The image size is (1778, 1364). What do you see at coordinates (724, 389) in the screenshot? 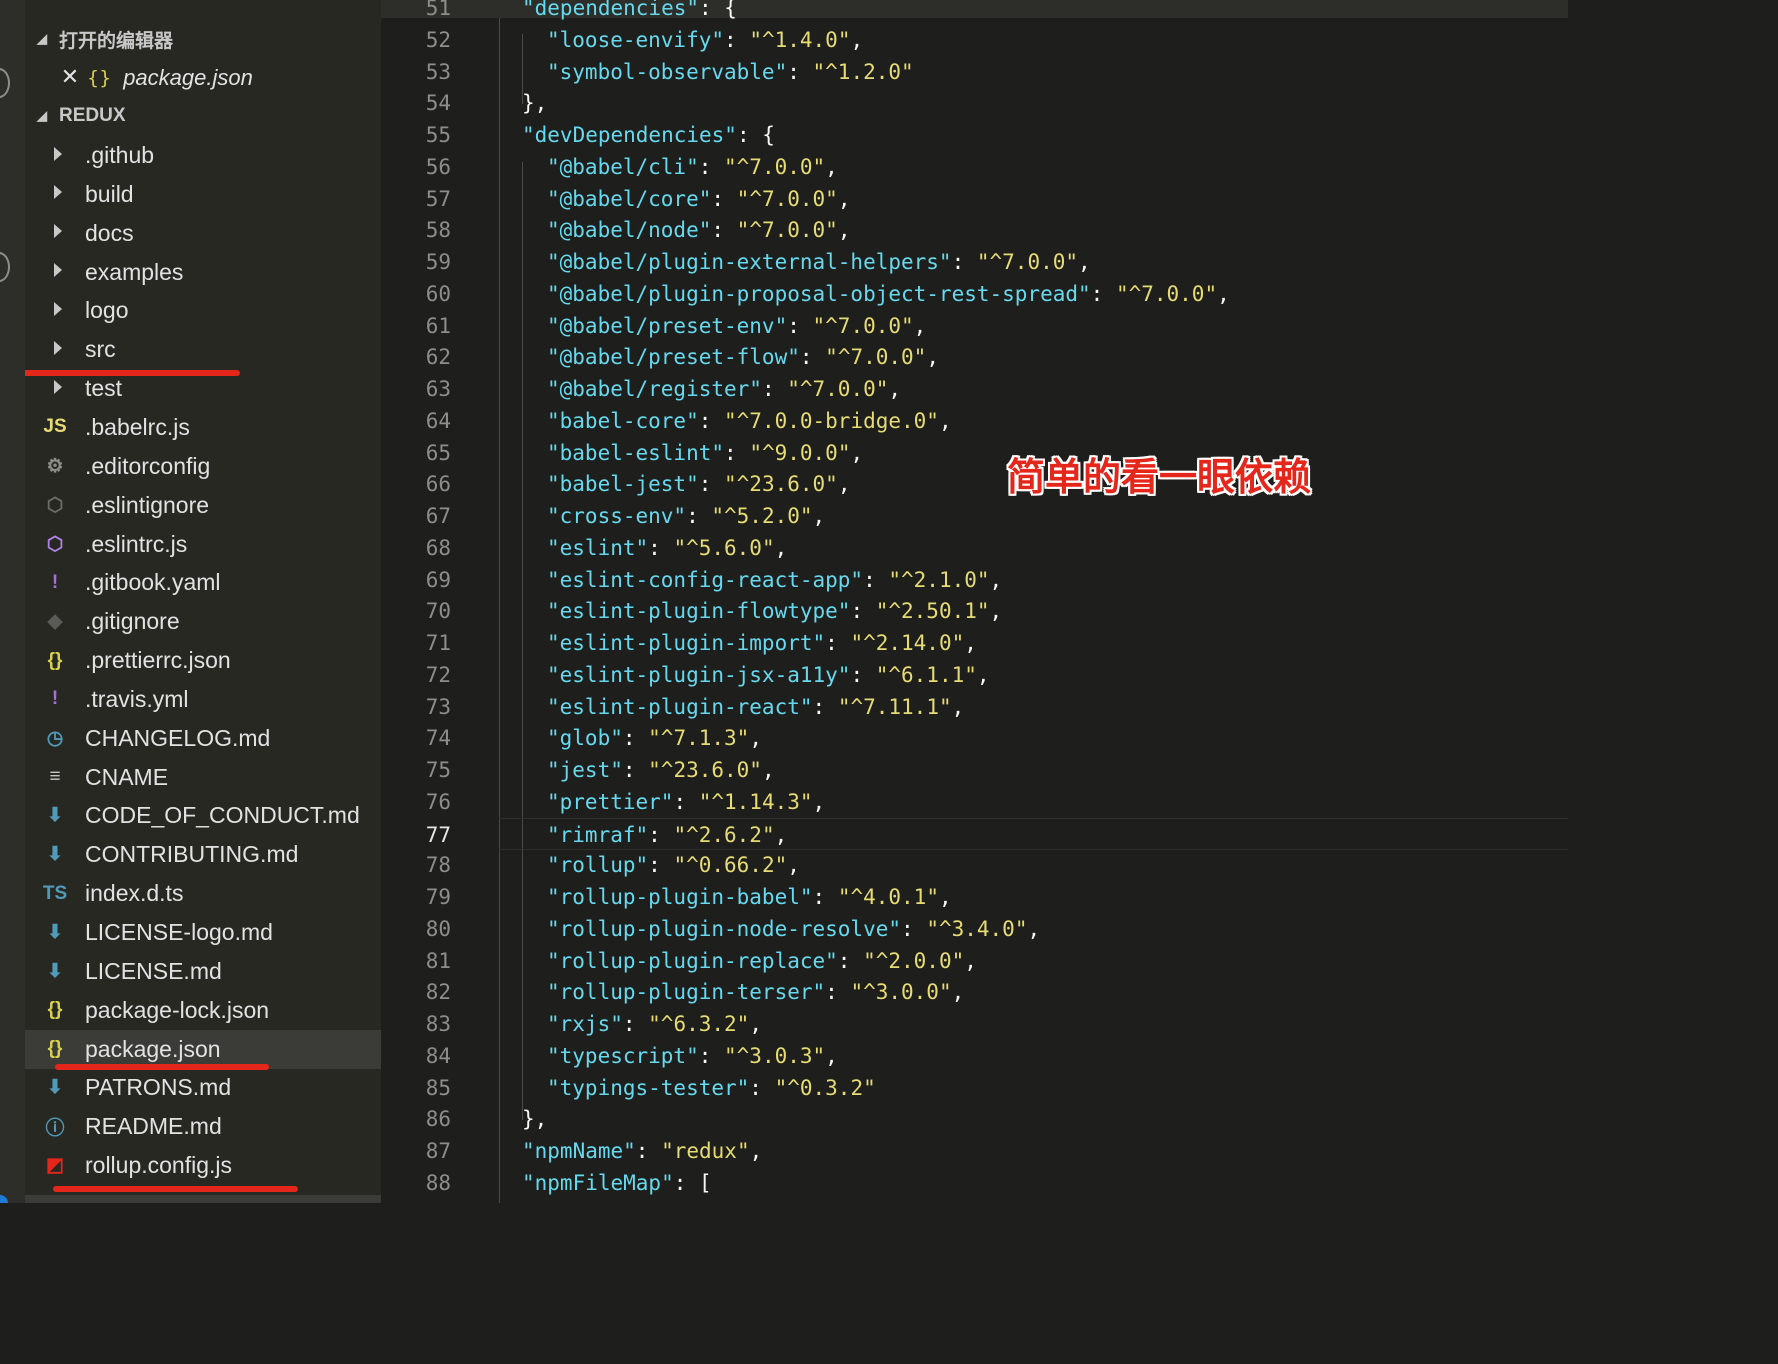
I see `code-text: "@babel/register": "^7.0.0",` at bounding box center [724, 389].